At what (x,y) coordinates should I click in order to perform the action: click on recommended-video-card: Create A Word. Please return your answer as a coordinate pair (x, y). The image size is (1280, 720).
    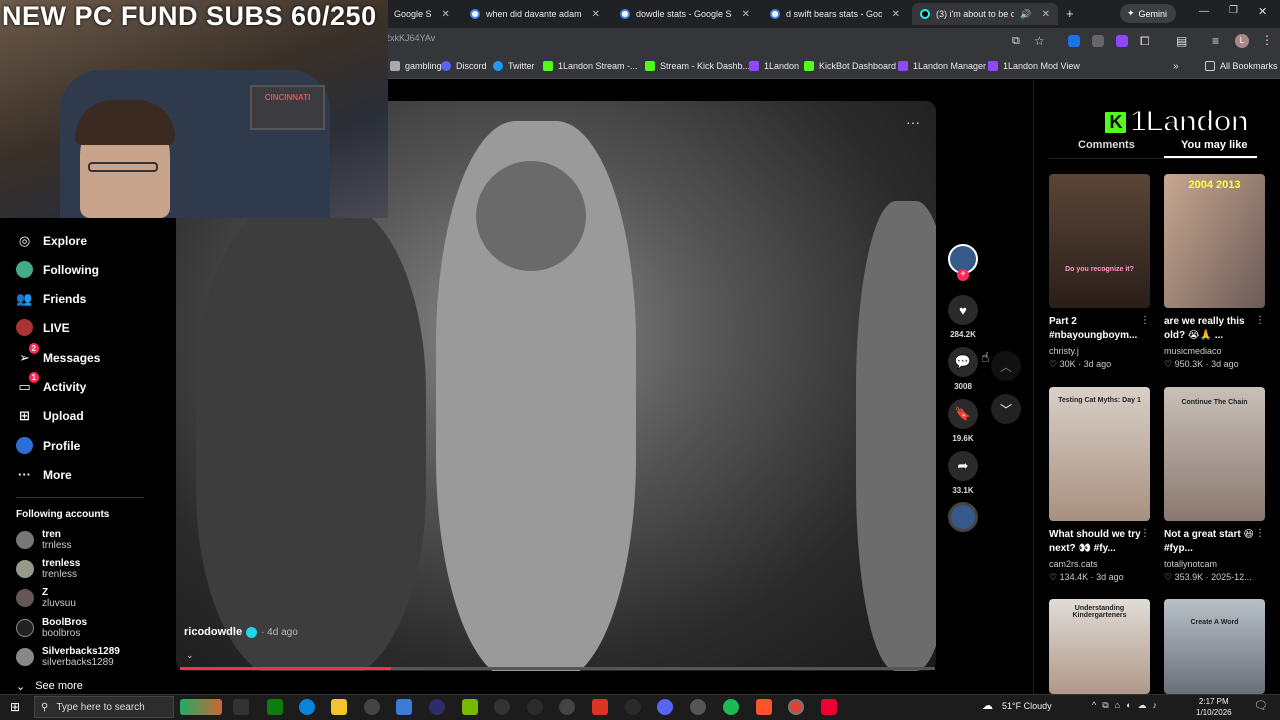
    Looking at the image, I should click on (1214, 646).